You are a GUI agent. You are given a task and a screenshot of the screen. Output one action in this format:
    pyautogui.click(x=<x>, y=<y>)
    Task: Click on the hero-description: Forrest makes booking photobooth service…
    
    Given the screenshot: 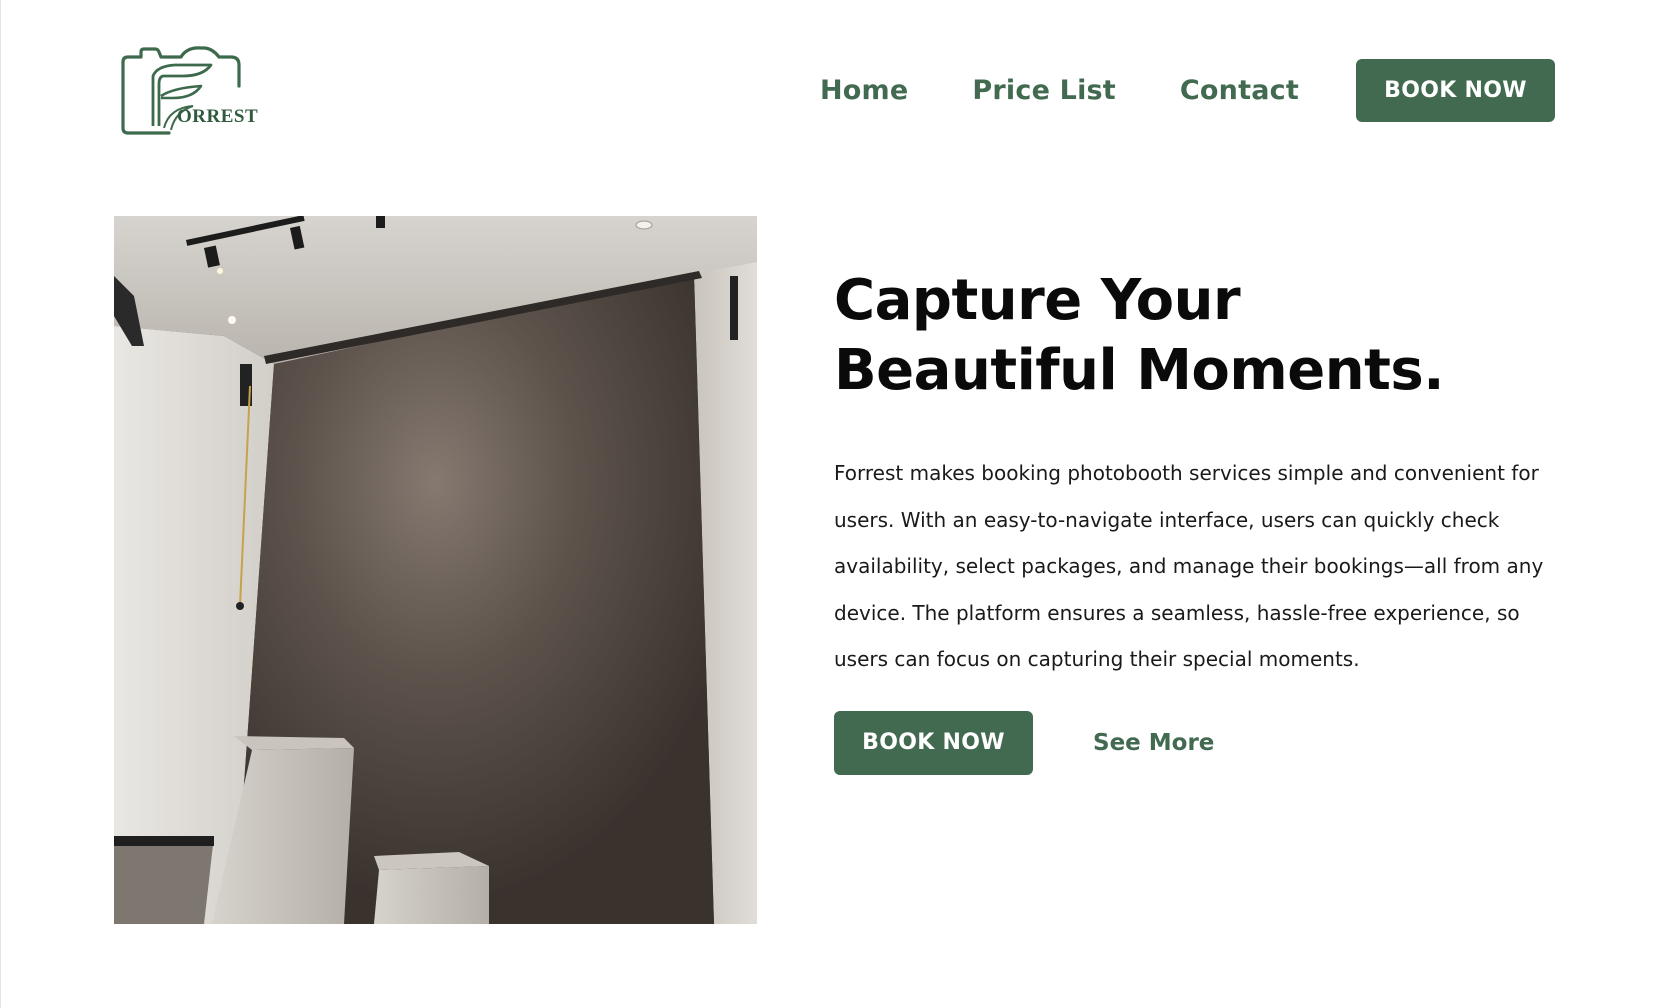 What is the action you would take?
    pyautogui.click(x=1189, y=566)
    